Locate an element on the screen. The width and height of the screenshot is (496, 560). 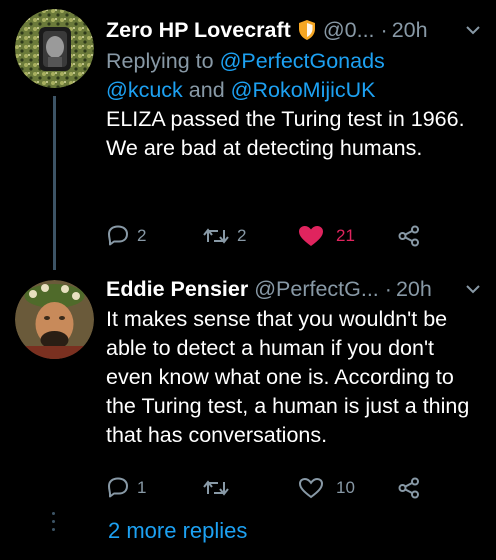
retweet-button: 2 is located at coordinates (224, 236).